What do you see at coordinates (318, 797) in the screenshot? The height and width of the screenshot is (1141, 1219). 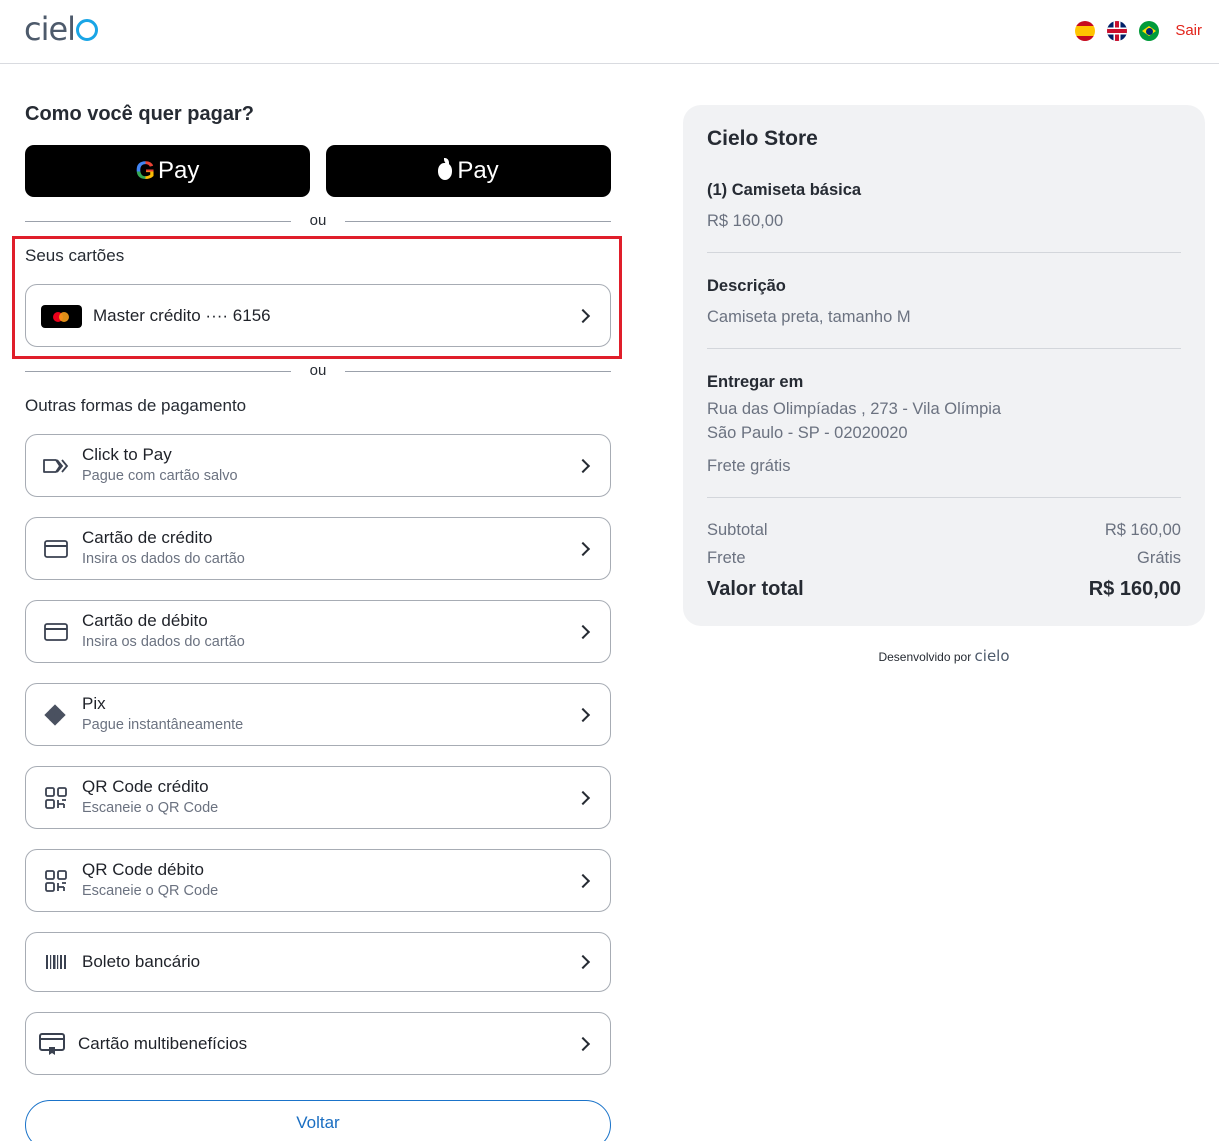 I see `method-qr-credit: QR Code crédito Escaneie o QR Code` at bounding box center [318, 797].